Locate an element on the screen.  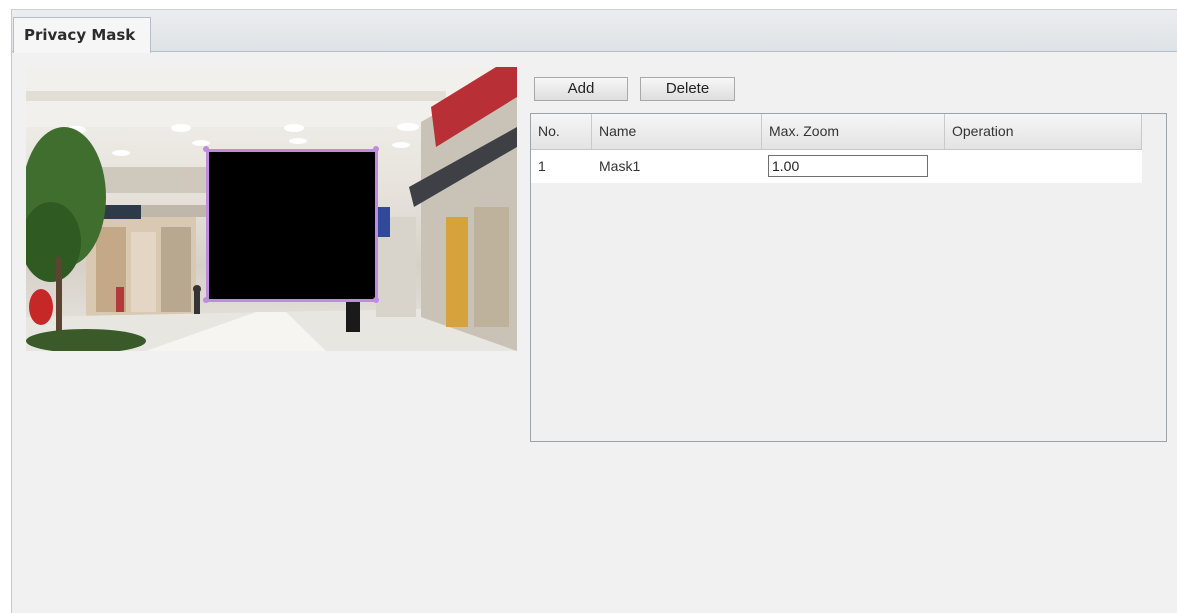
tab-bar: Privacy Mask is located at coordinates (594, 31).